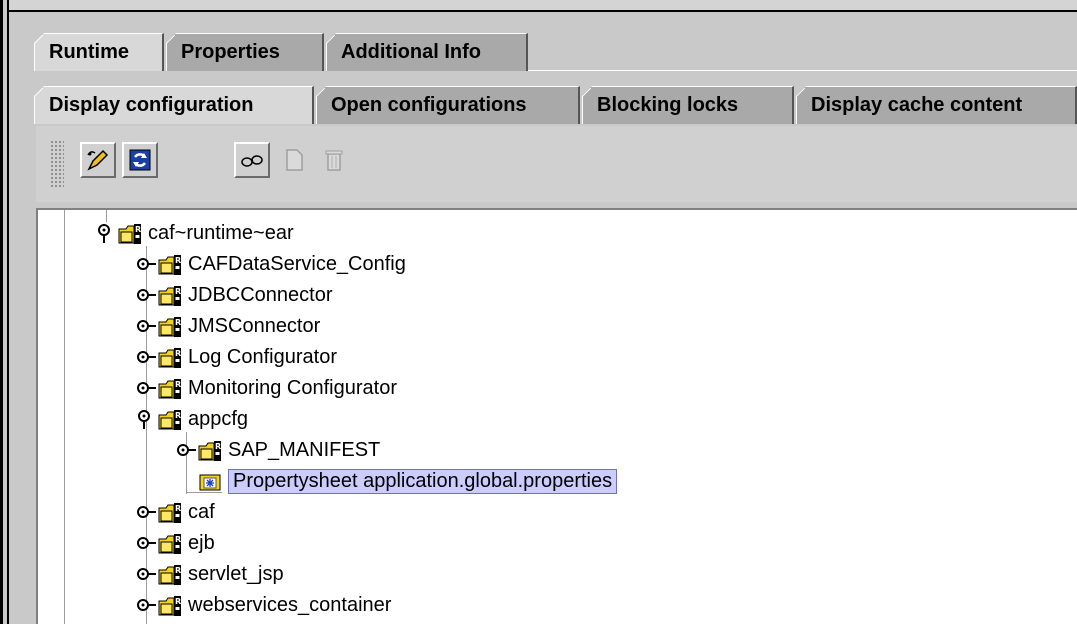 This screenshot has height=624, width=1077. I want to click on tree-node-label: CAFDataService_Config, so click(297, 264).